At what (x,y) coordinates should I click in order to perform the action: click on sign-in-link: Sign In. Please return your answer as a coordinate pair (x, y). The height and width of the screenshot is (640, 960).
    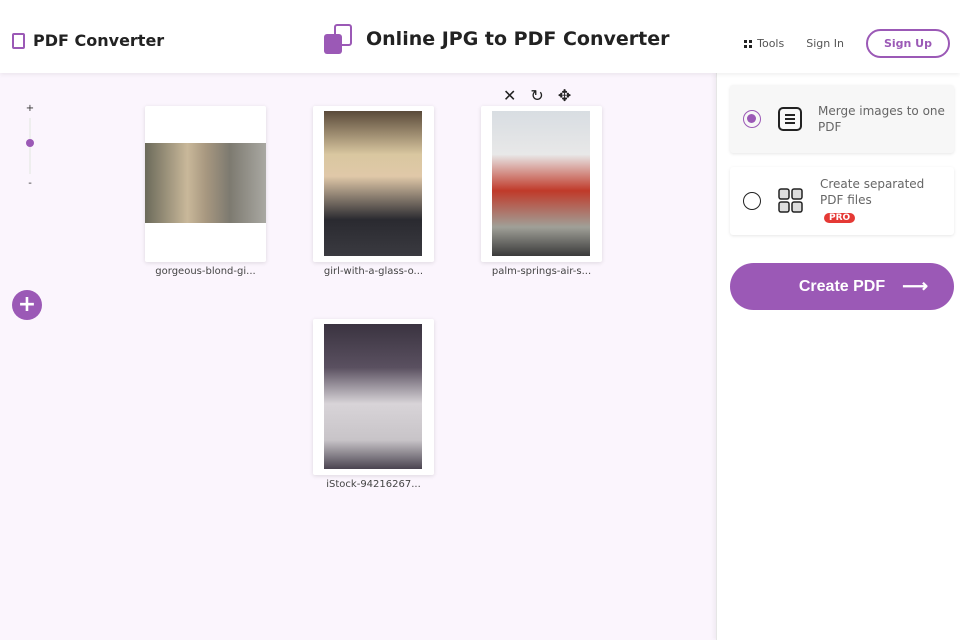
    Looking at the image, I should click on (825, 43).